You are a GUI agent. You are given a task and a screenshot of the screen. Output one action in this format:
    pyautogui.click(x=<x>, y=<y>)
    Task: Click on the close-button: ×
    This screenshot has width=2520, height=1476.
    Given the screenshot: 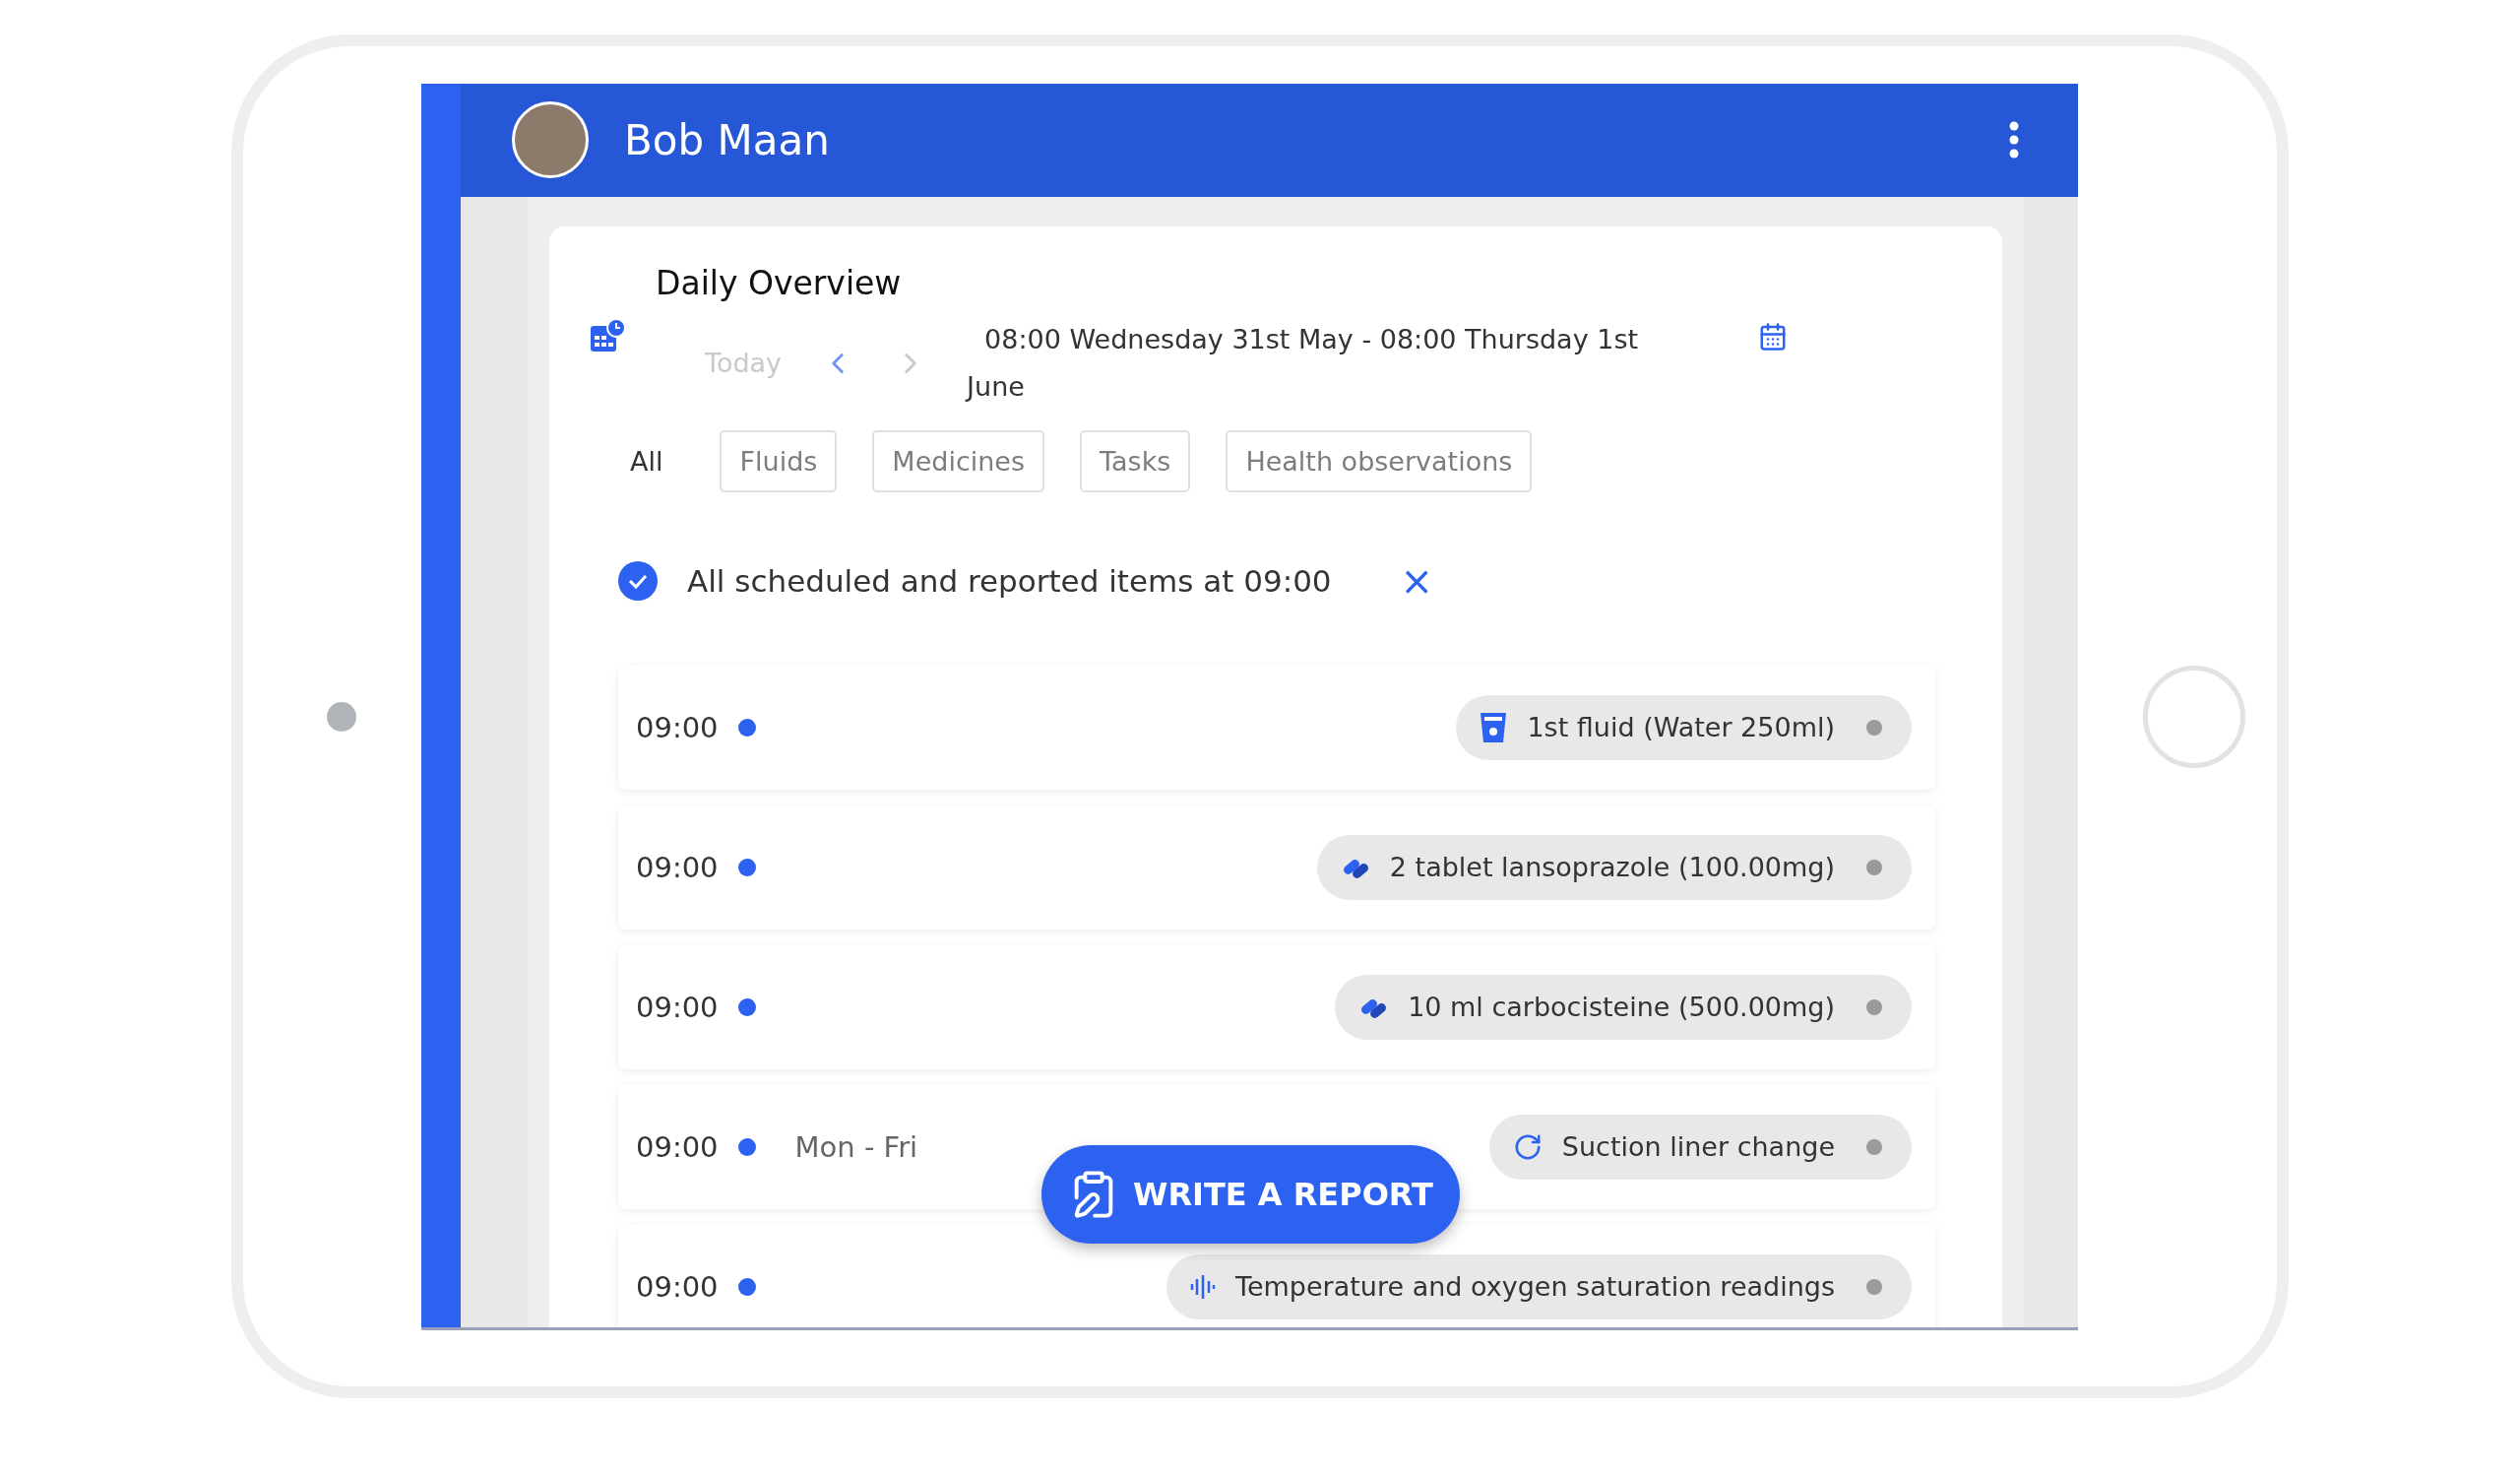 What is the action you would take?
    pyautogui.click(x=1417, y=580)
    